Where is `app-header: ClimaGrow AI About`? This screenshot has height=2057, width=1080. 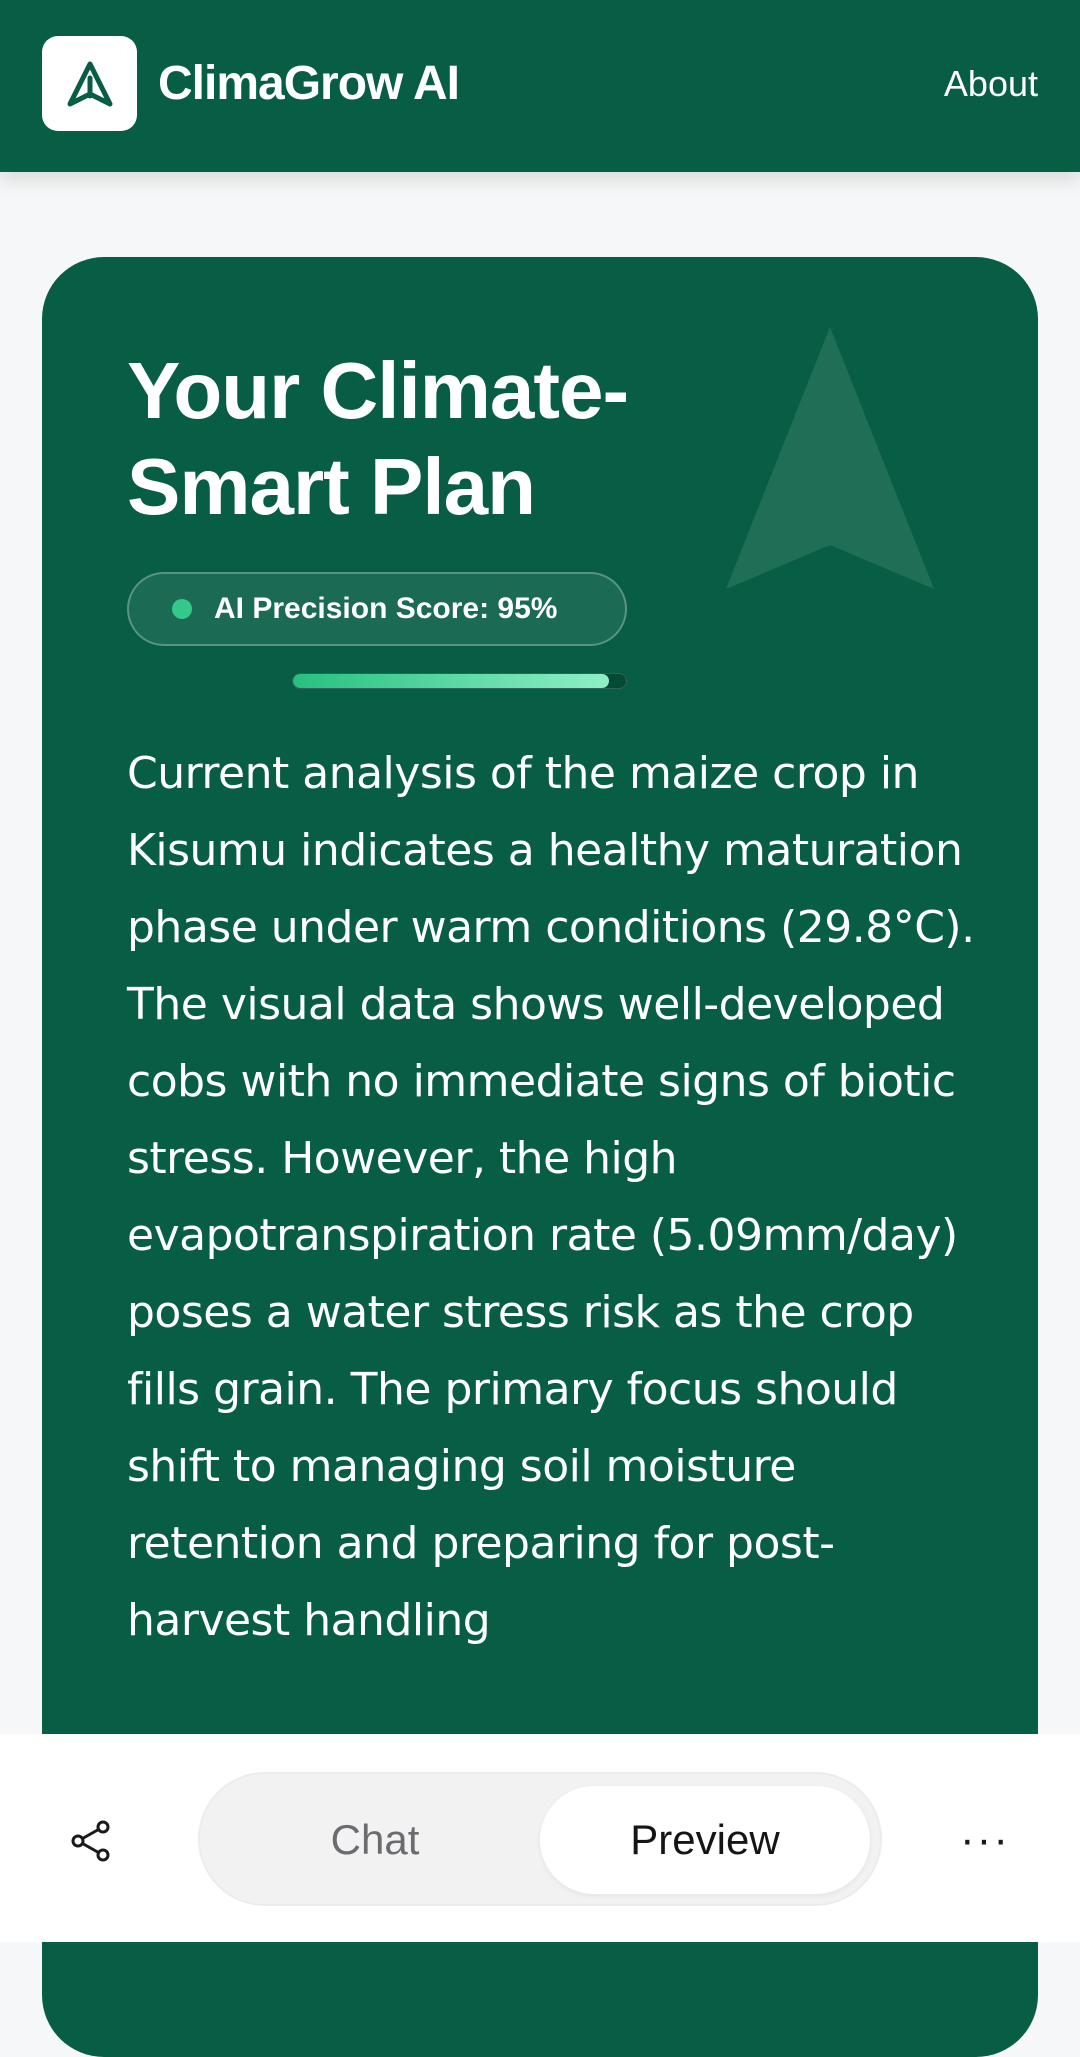 app-header: ClimaGrow AI About is located at coordinates (540, 86).